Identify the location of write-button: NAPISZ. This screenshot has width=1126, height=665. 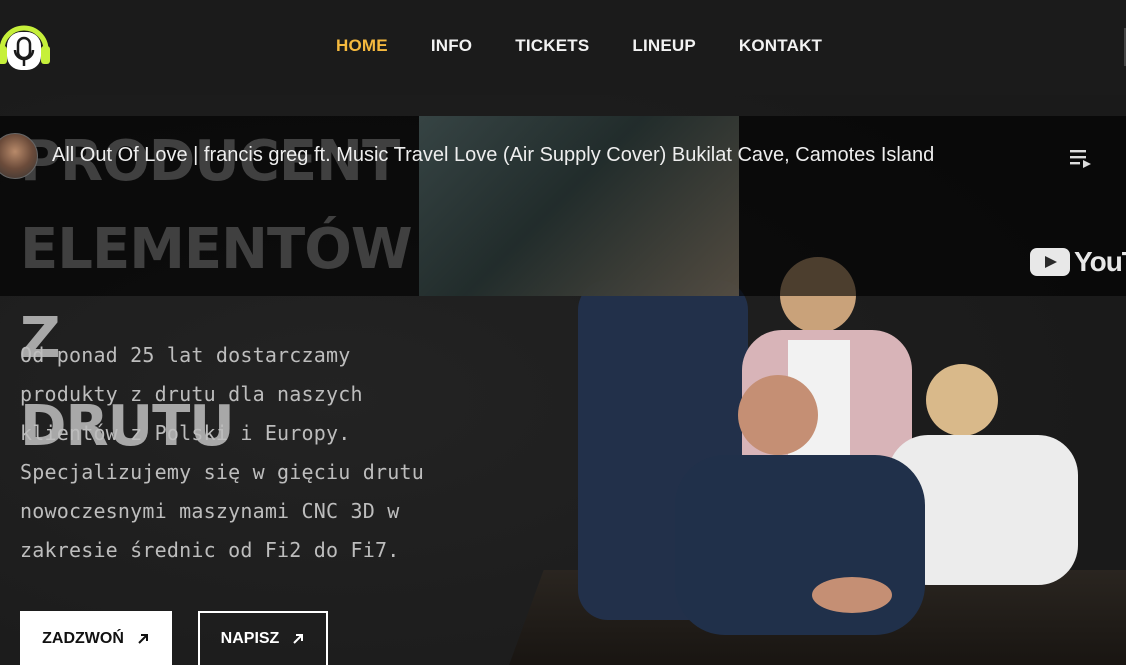
(263, 638).